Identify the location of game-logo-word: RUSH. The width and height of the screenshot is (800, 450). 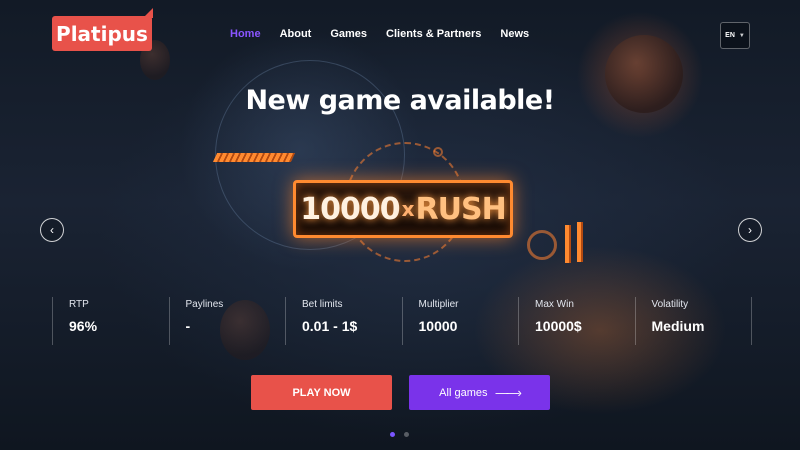
(461, 209).